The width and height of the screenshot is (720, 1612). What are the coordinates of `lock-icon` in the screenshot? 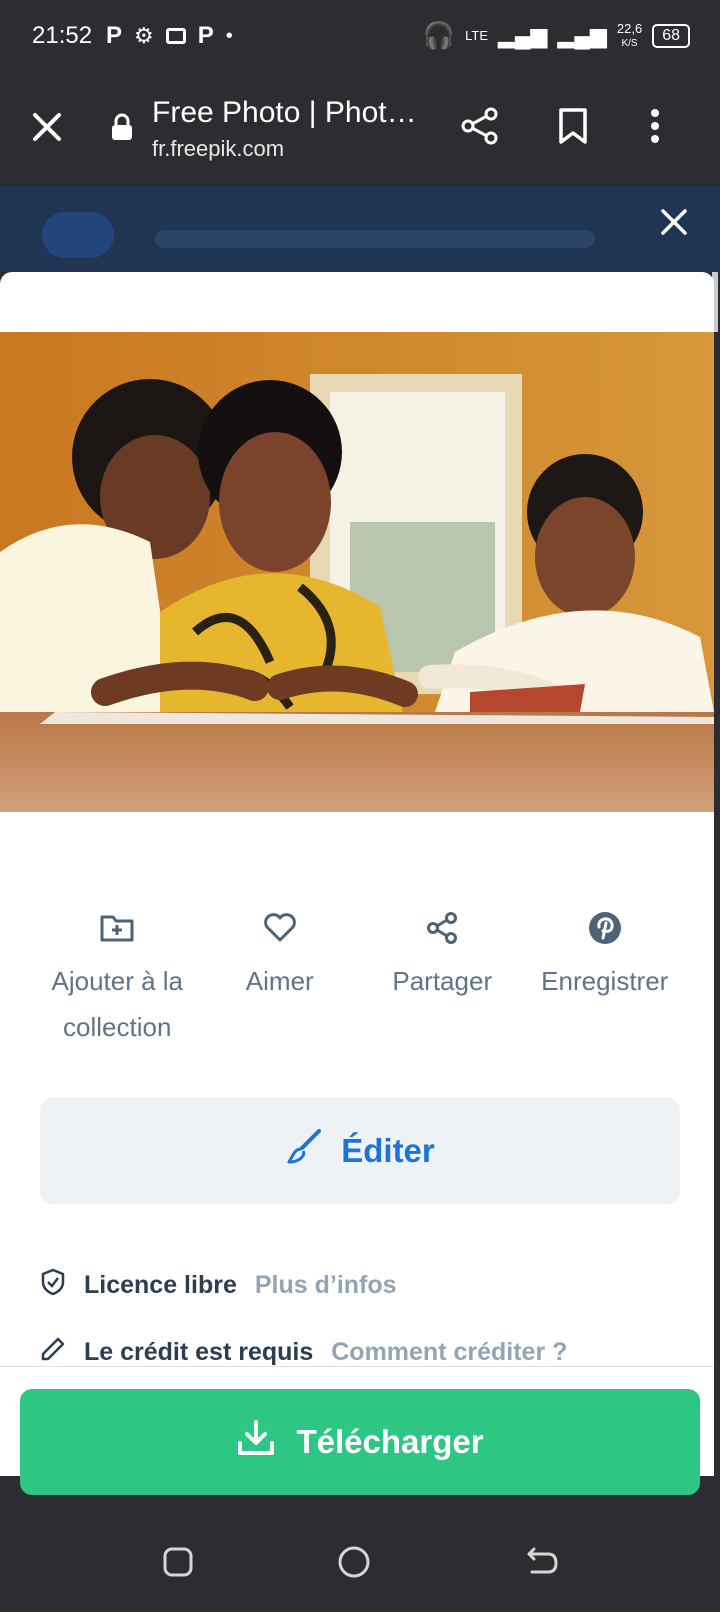 It's located at (122, 127).